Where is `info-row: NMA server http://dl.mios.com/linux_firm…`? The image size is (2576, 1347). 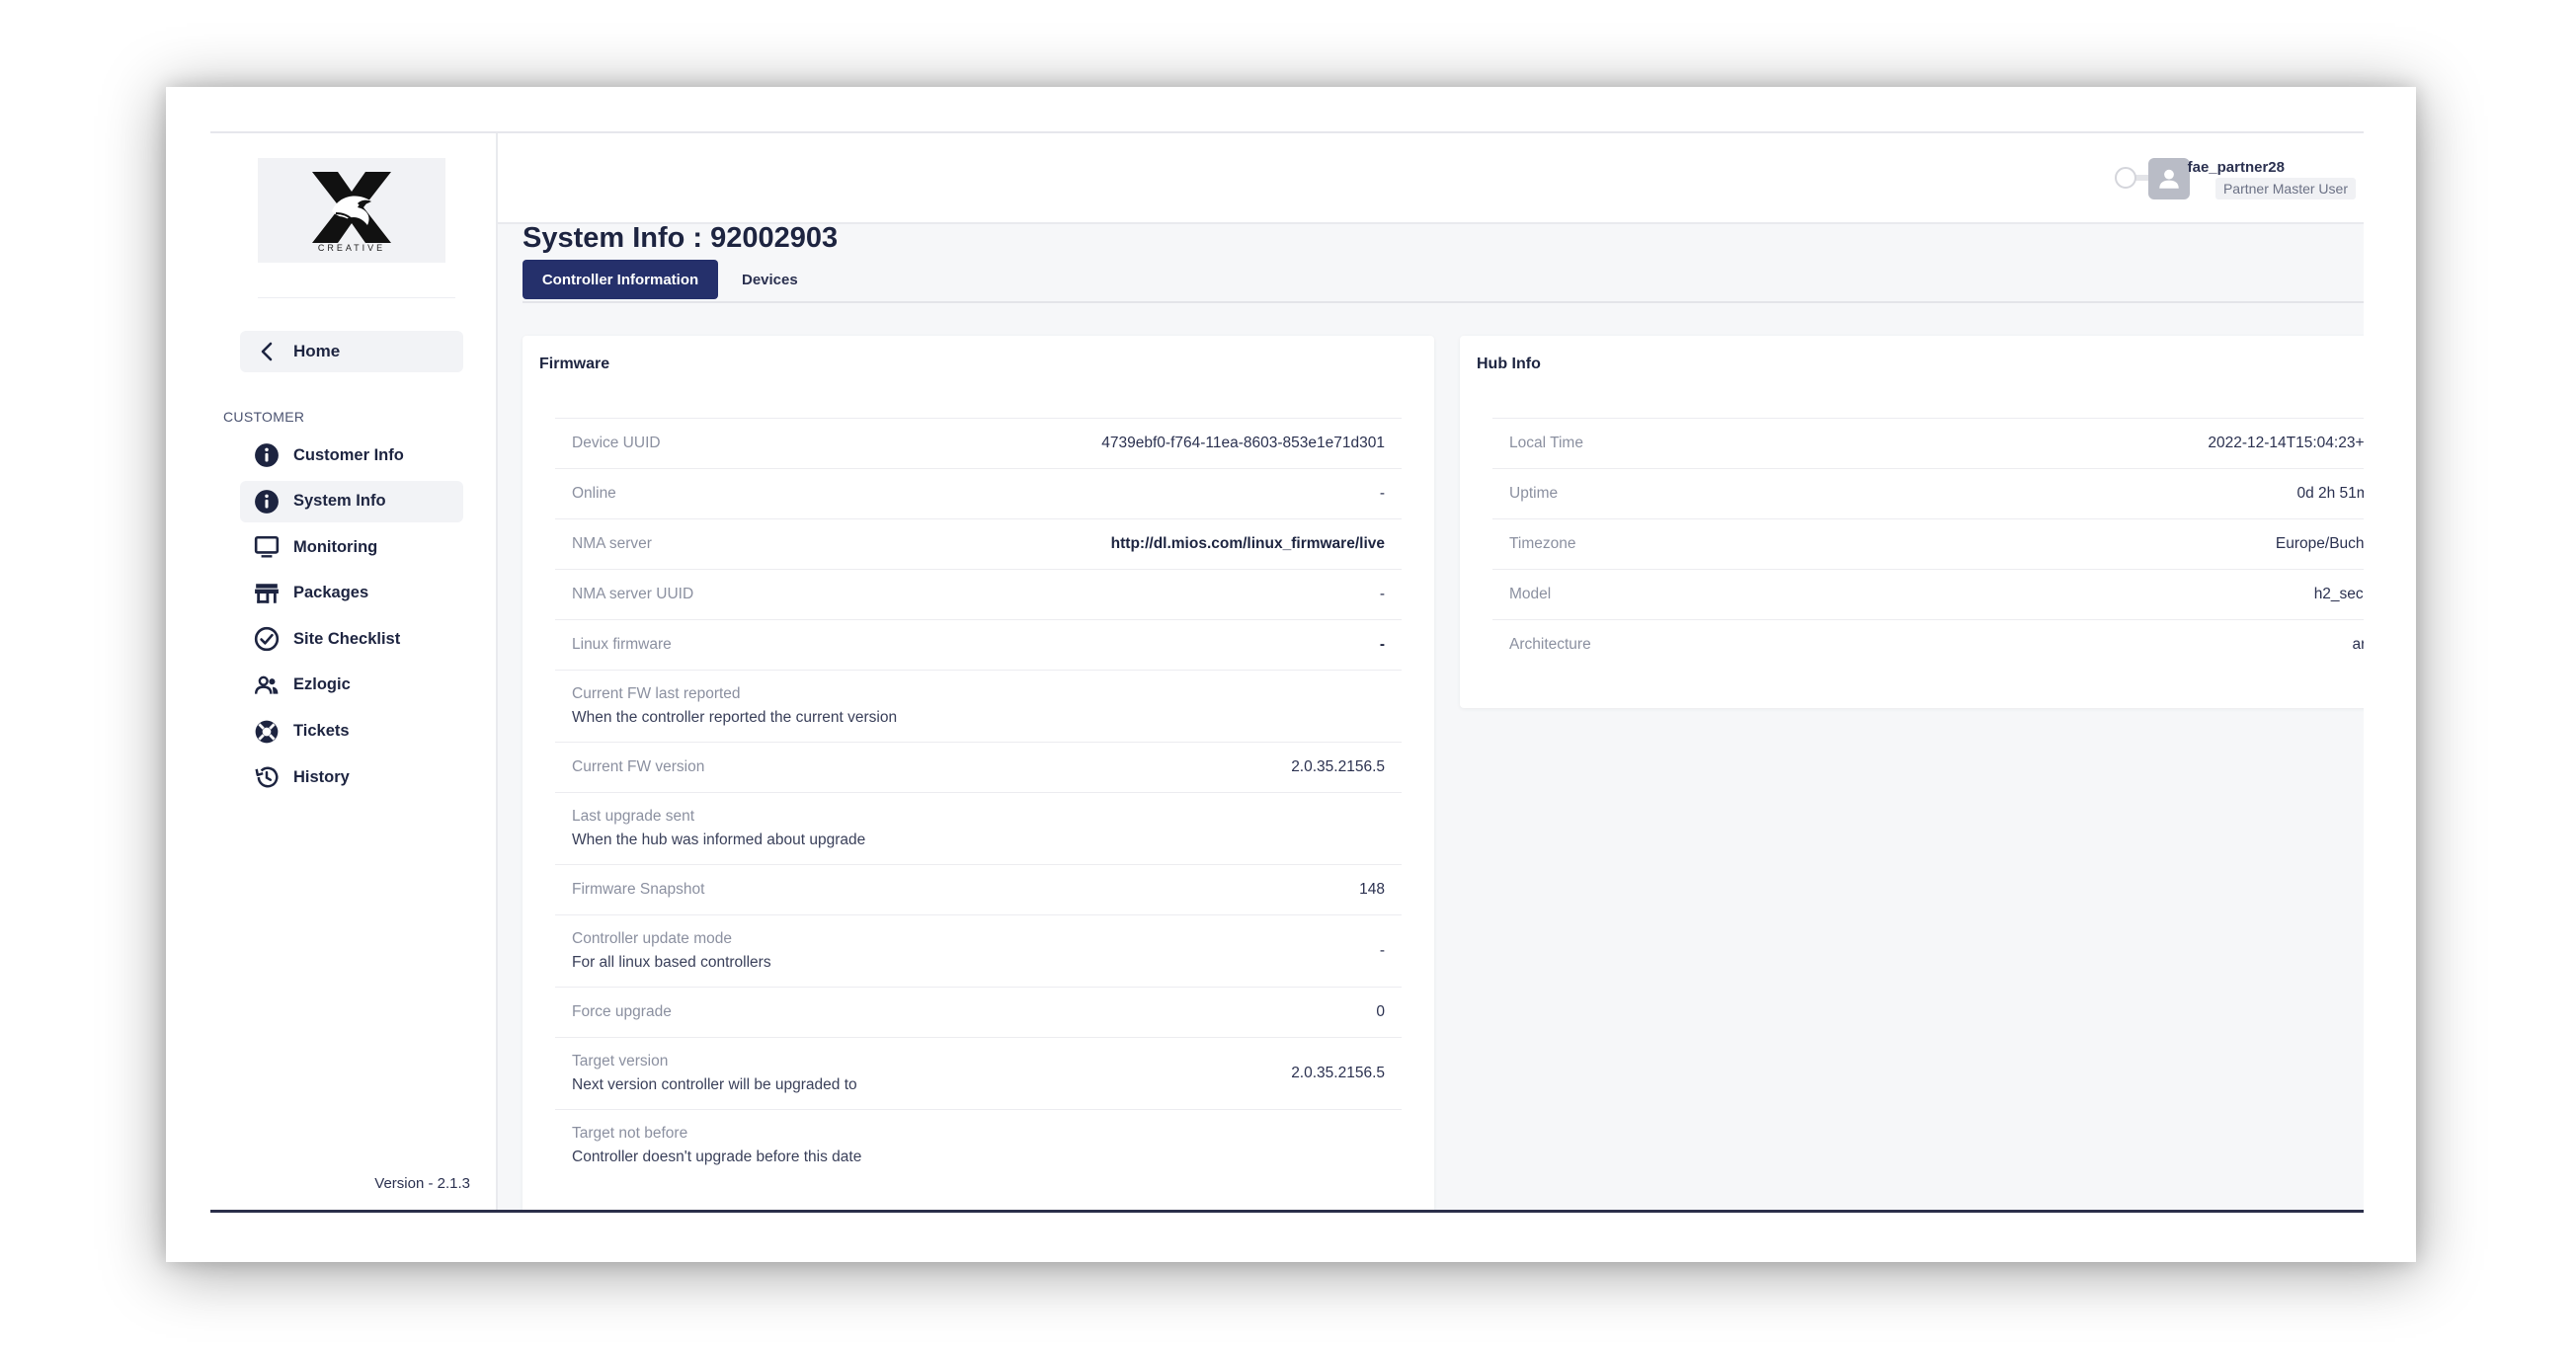 info-row: NMA server http://dl.mios.com/linux_firm… is located at coordinates (978, 543).